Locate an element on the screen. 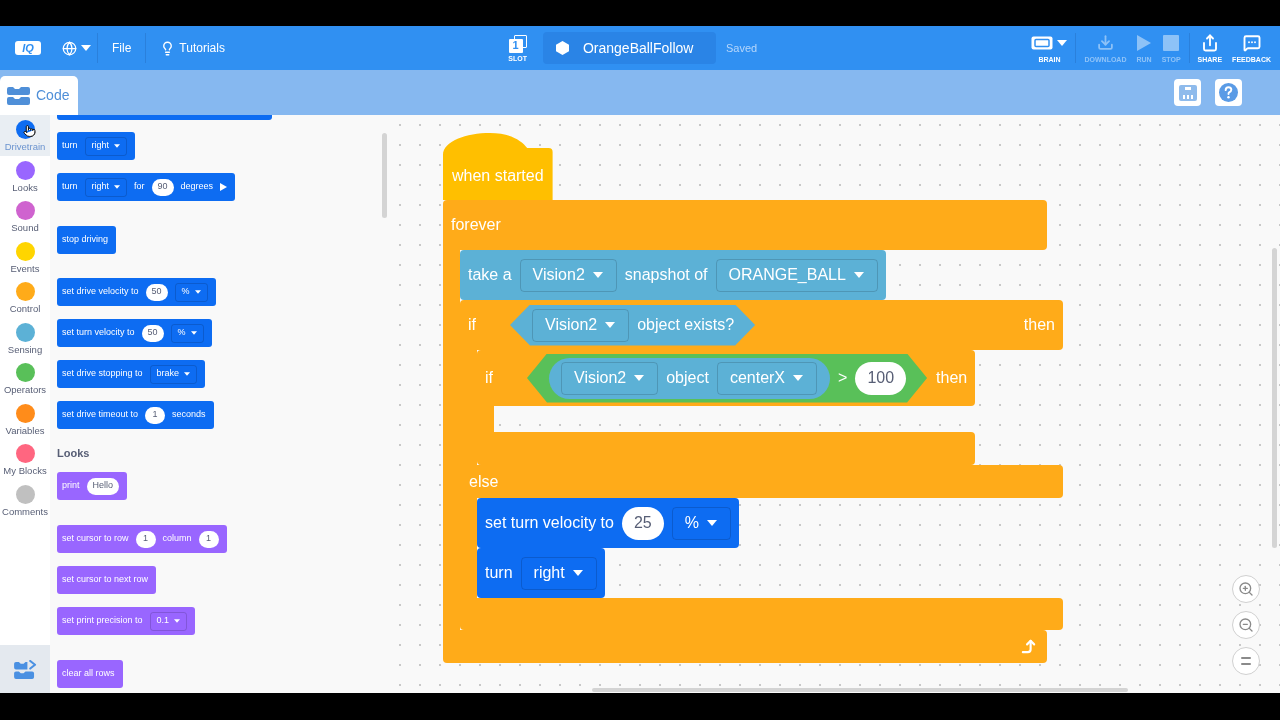 The image size is (1280, 720). palette-block: set drive stopping to brake is located at coordinates (131, 374).